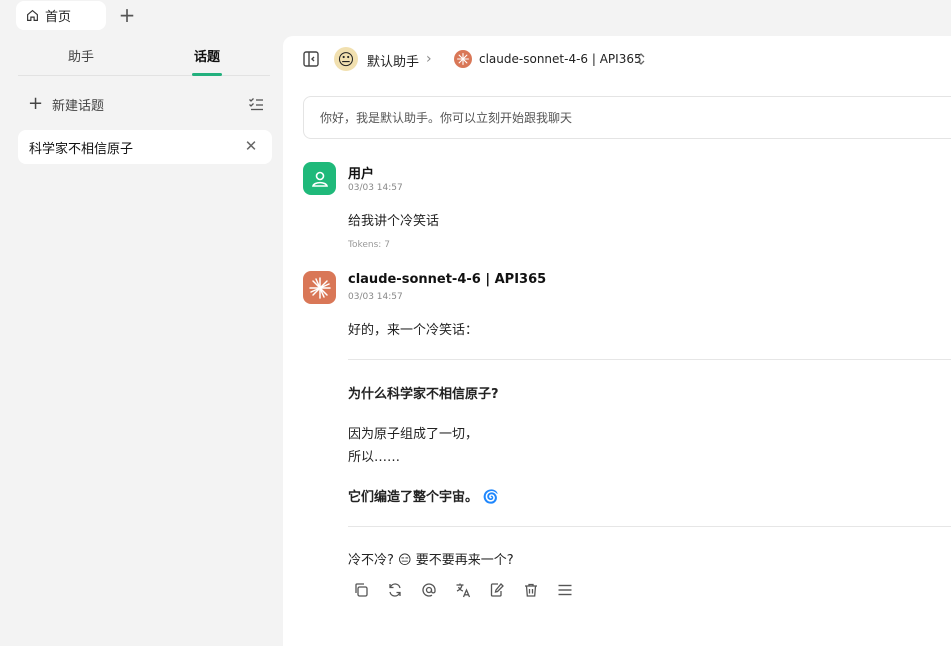 This screenshot has width=951, height=646. Describe the element at coordinates (490, 497) in the screenshot. I see `galaxy-emoji: 🌀` at that location.